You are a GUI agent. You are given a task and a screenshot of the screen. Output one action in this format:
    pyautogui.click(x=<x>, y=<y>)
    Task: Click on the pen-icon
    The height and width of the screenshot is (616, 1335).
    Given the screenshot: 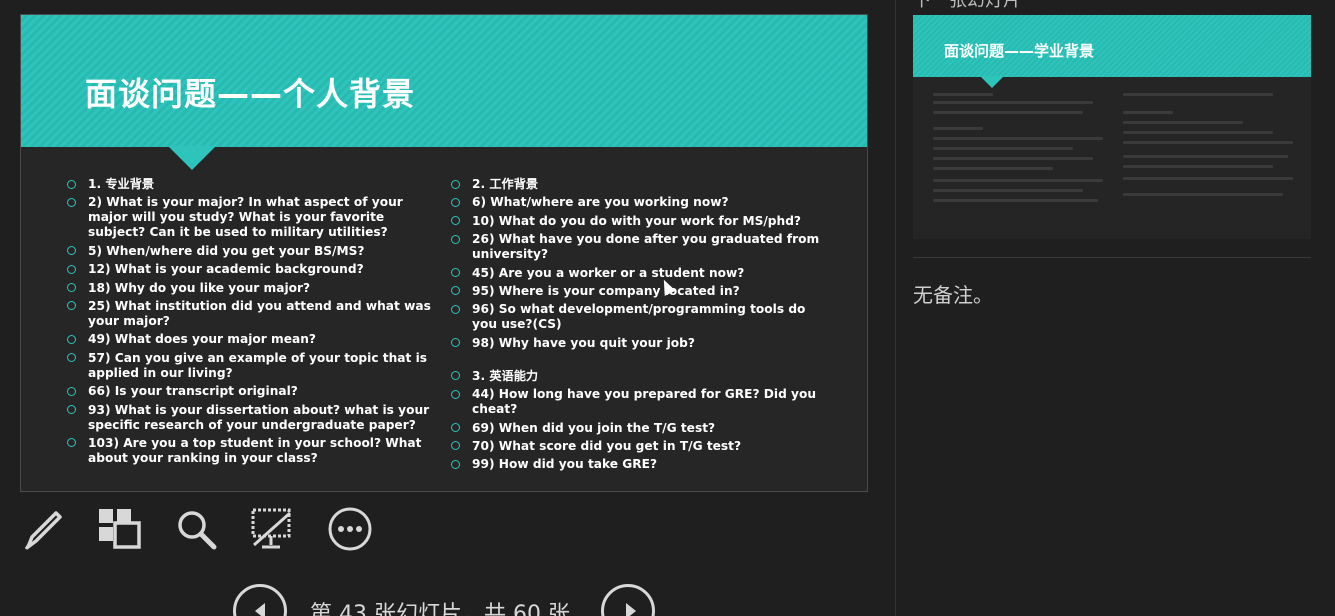 What is the action you would take?
    pyautogui.click(x=43, y=530)
    